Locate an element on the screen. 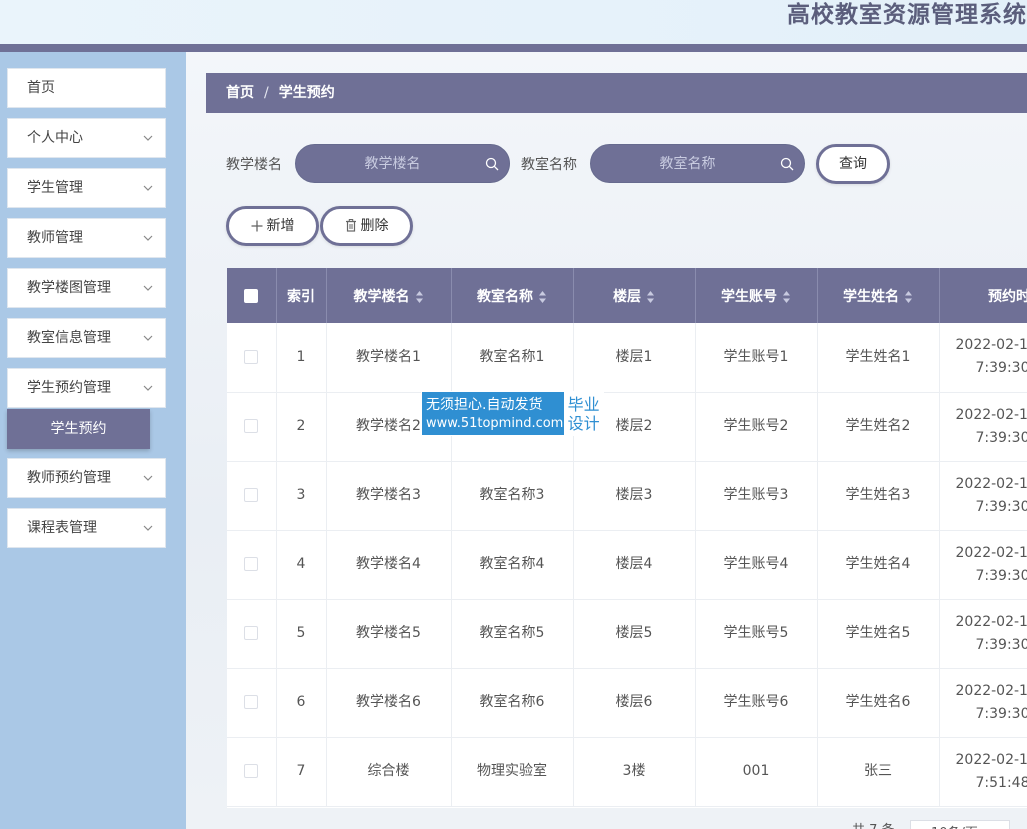 This screenshot has height=829, width=1027. watermark-badge: 毕业 设计 is located at coordinates (583, 413).